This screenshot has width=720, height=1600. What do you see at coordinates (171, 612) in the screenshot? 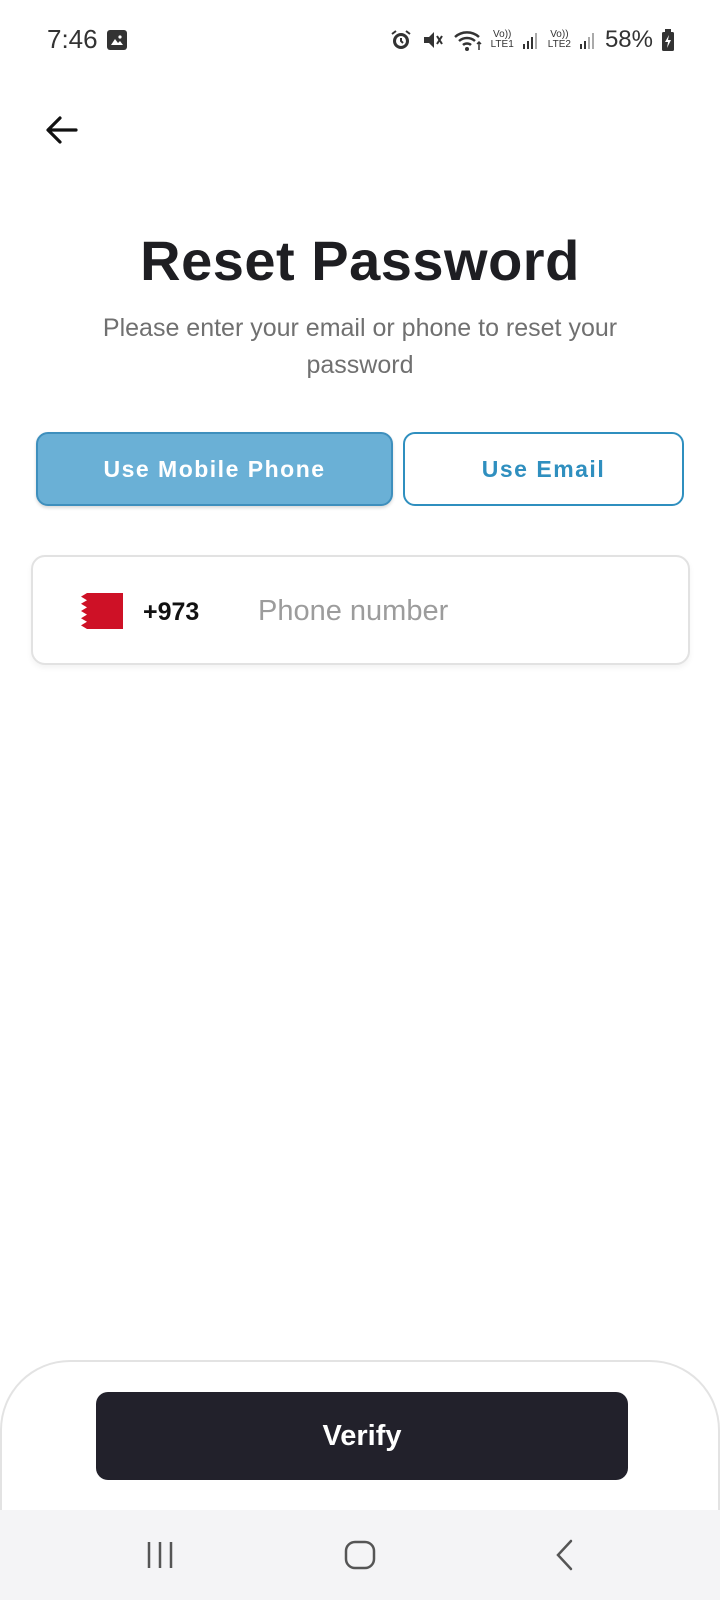
I see `country-dial-code: +973` at bounding box center [171, 612].